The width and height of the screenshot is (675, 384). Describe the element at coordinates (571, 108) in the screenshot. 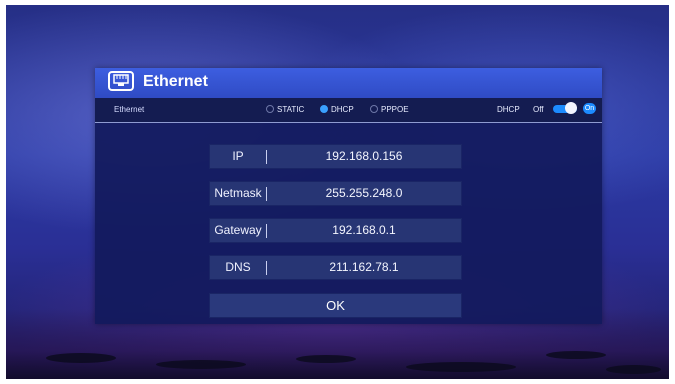

I see `toggle-knob` at that location.